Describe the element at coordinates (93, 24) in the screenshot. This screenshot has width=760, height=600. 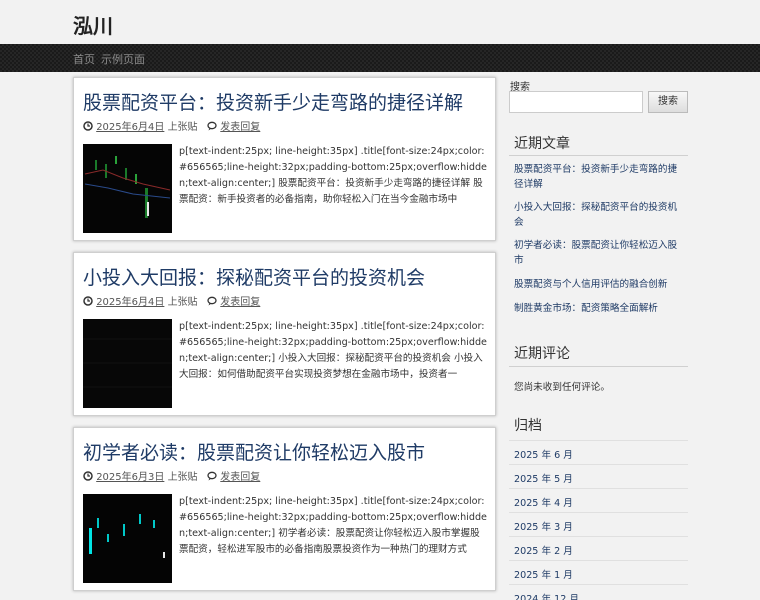
I see `site-title: 泓川` at that location.